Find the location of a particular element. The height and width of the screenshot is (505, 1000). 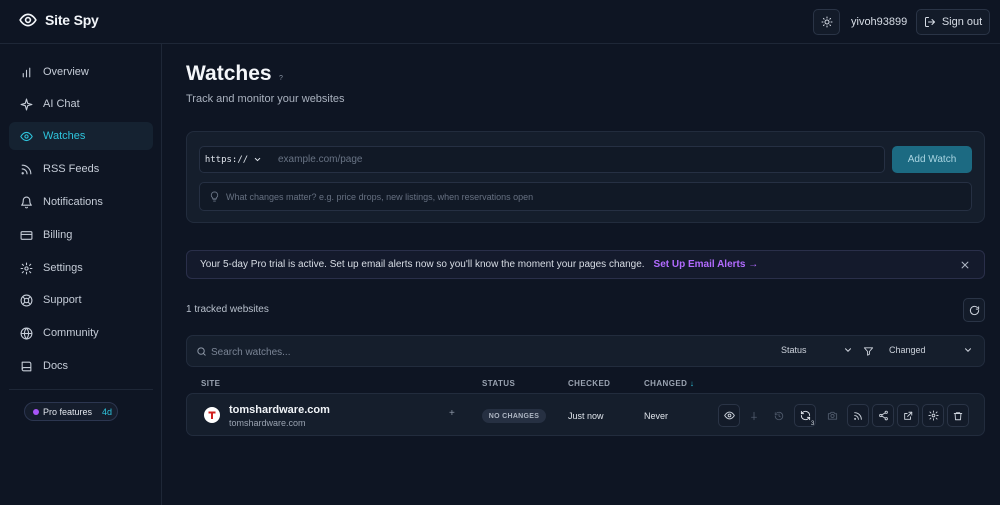

sidebar-item-overview: Overview is located at coordinates (81, 72).